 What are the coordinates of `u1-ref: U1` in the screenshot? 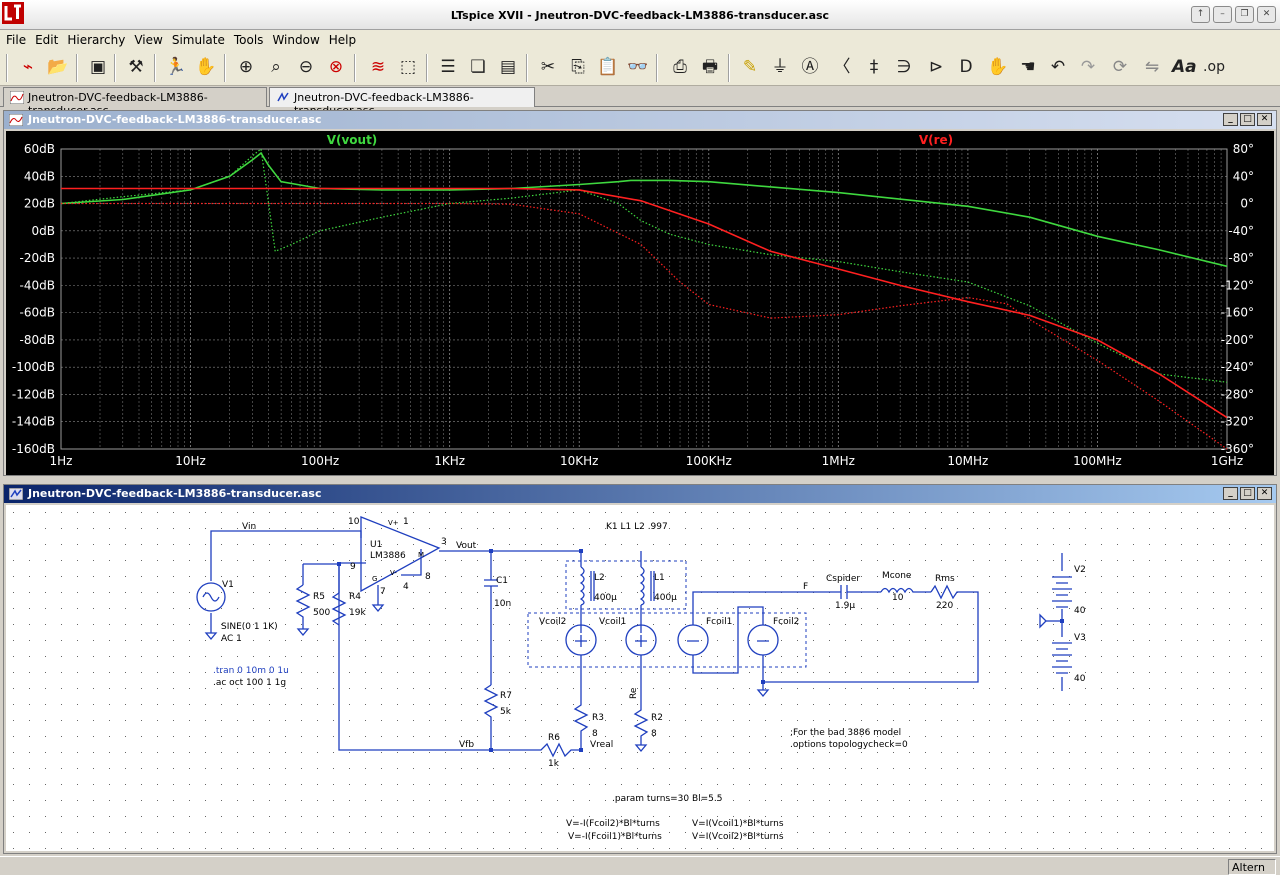 It's located at (376, 545).